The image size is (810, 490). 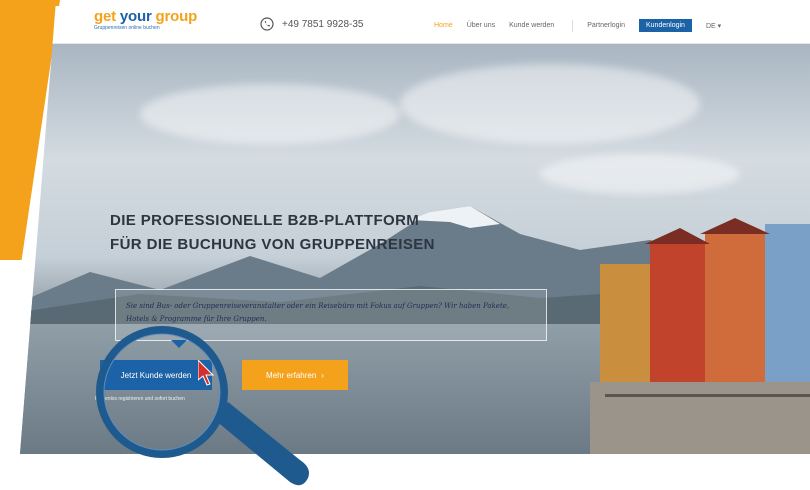 I want to click on logo-tagline: Gruppenreisen online buchen, so click(x=127, y=28).